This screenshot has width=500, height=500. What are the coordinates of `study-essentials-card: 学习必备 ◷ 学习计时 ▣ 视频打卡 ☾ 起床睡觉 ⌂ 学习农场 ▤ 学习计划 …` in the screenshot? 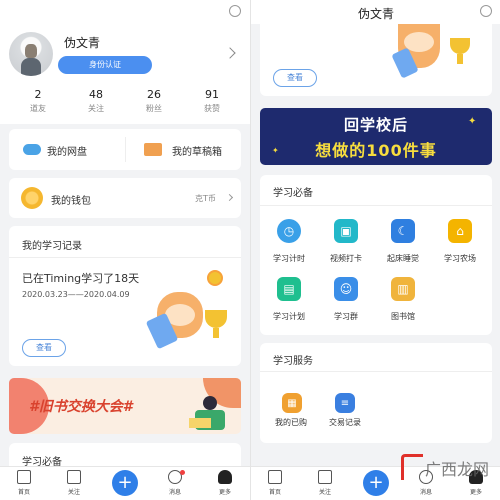 It's located at (376, 255).